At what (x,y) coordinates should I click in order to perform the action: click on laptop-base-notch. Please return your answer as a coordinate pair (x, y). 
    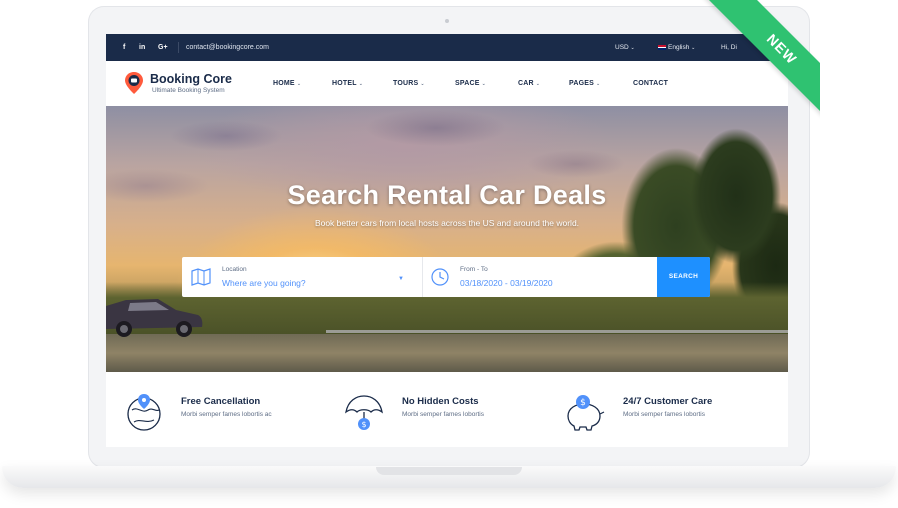
    Looking at the image, I should click on (449, 471).